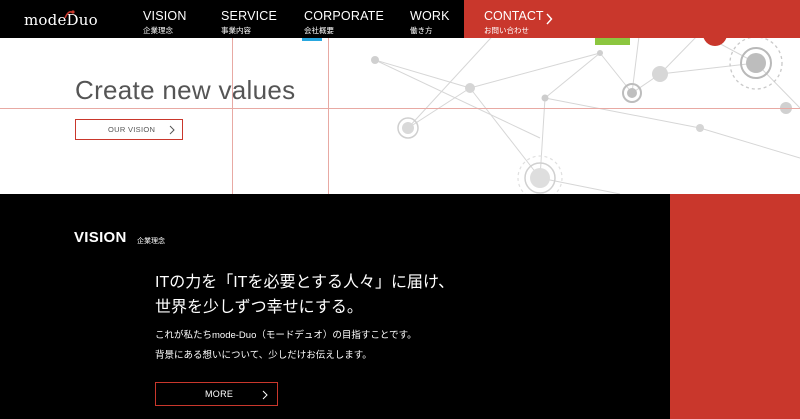 Image resolution: width=800 pixels, height=419 pixels. I want to click on logo-mark-icon, so click(69, 14).